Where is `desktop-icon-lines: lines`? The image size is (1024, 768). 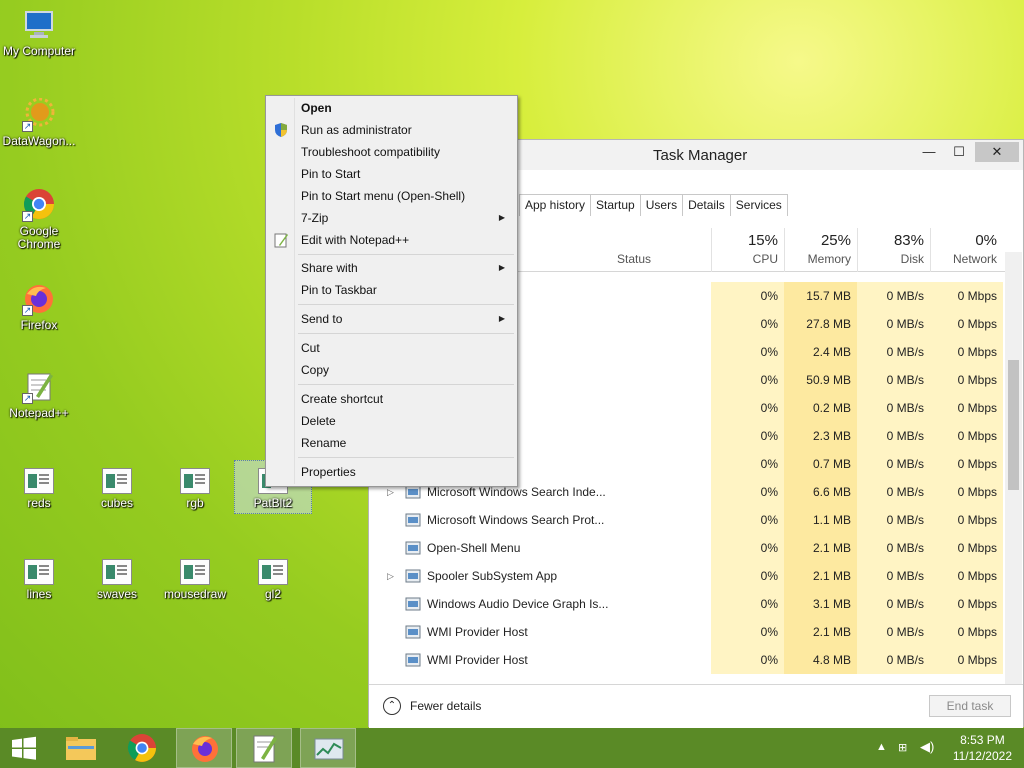
desktop-icon-lines: lines is located at coordinates (39, 578).